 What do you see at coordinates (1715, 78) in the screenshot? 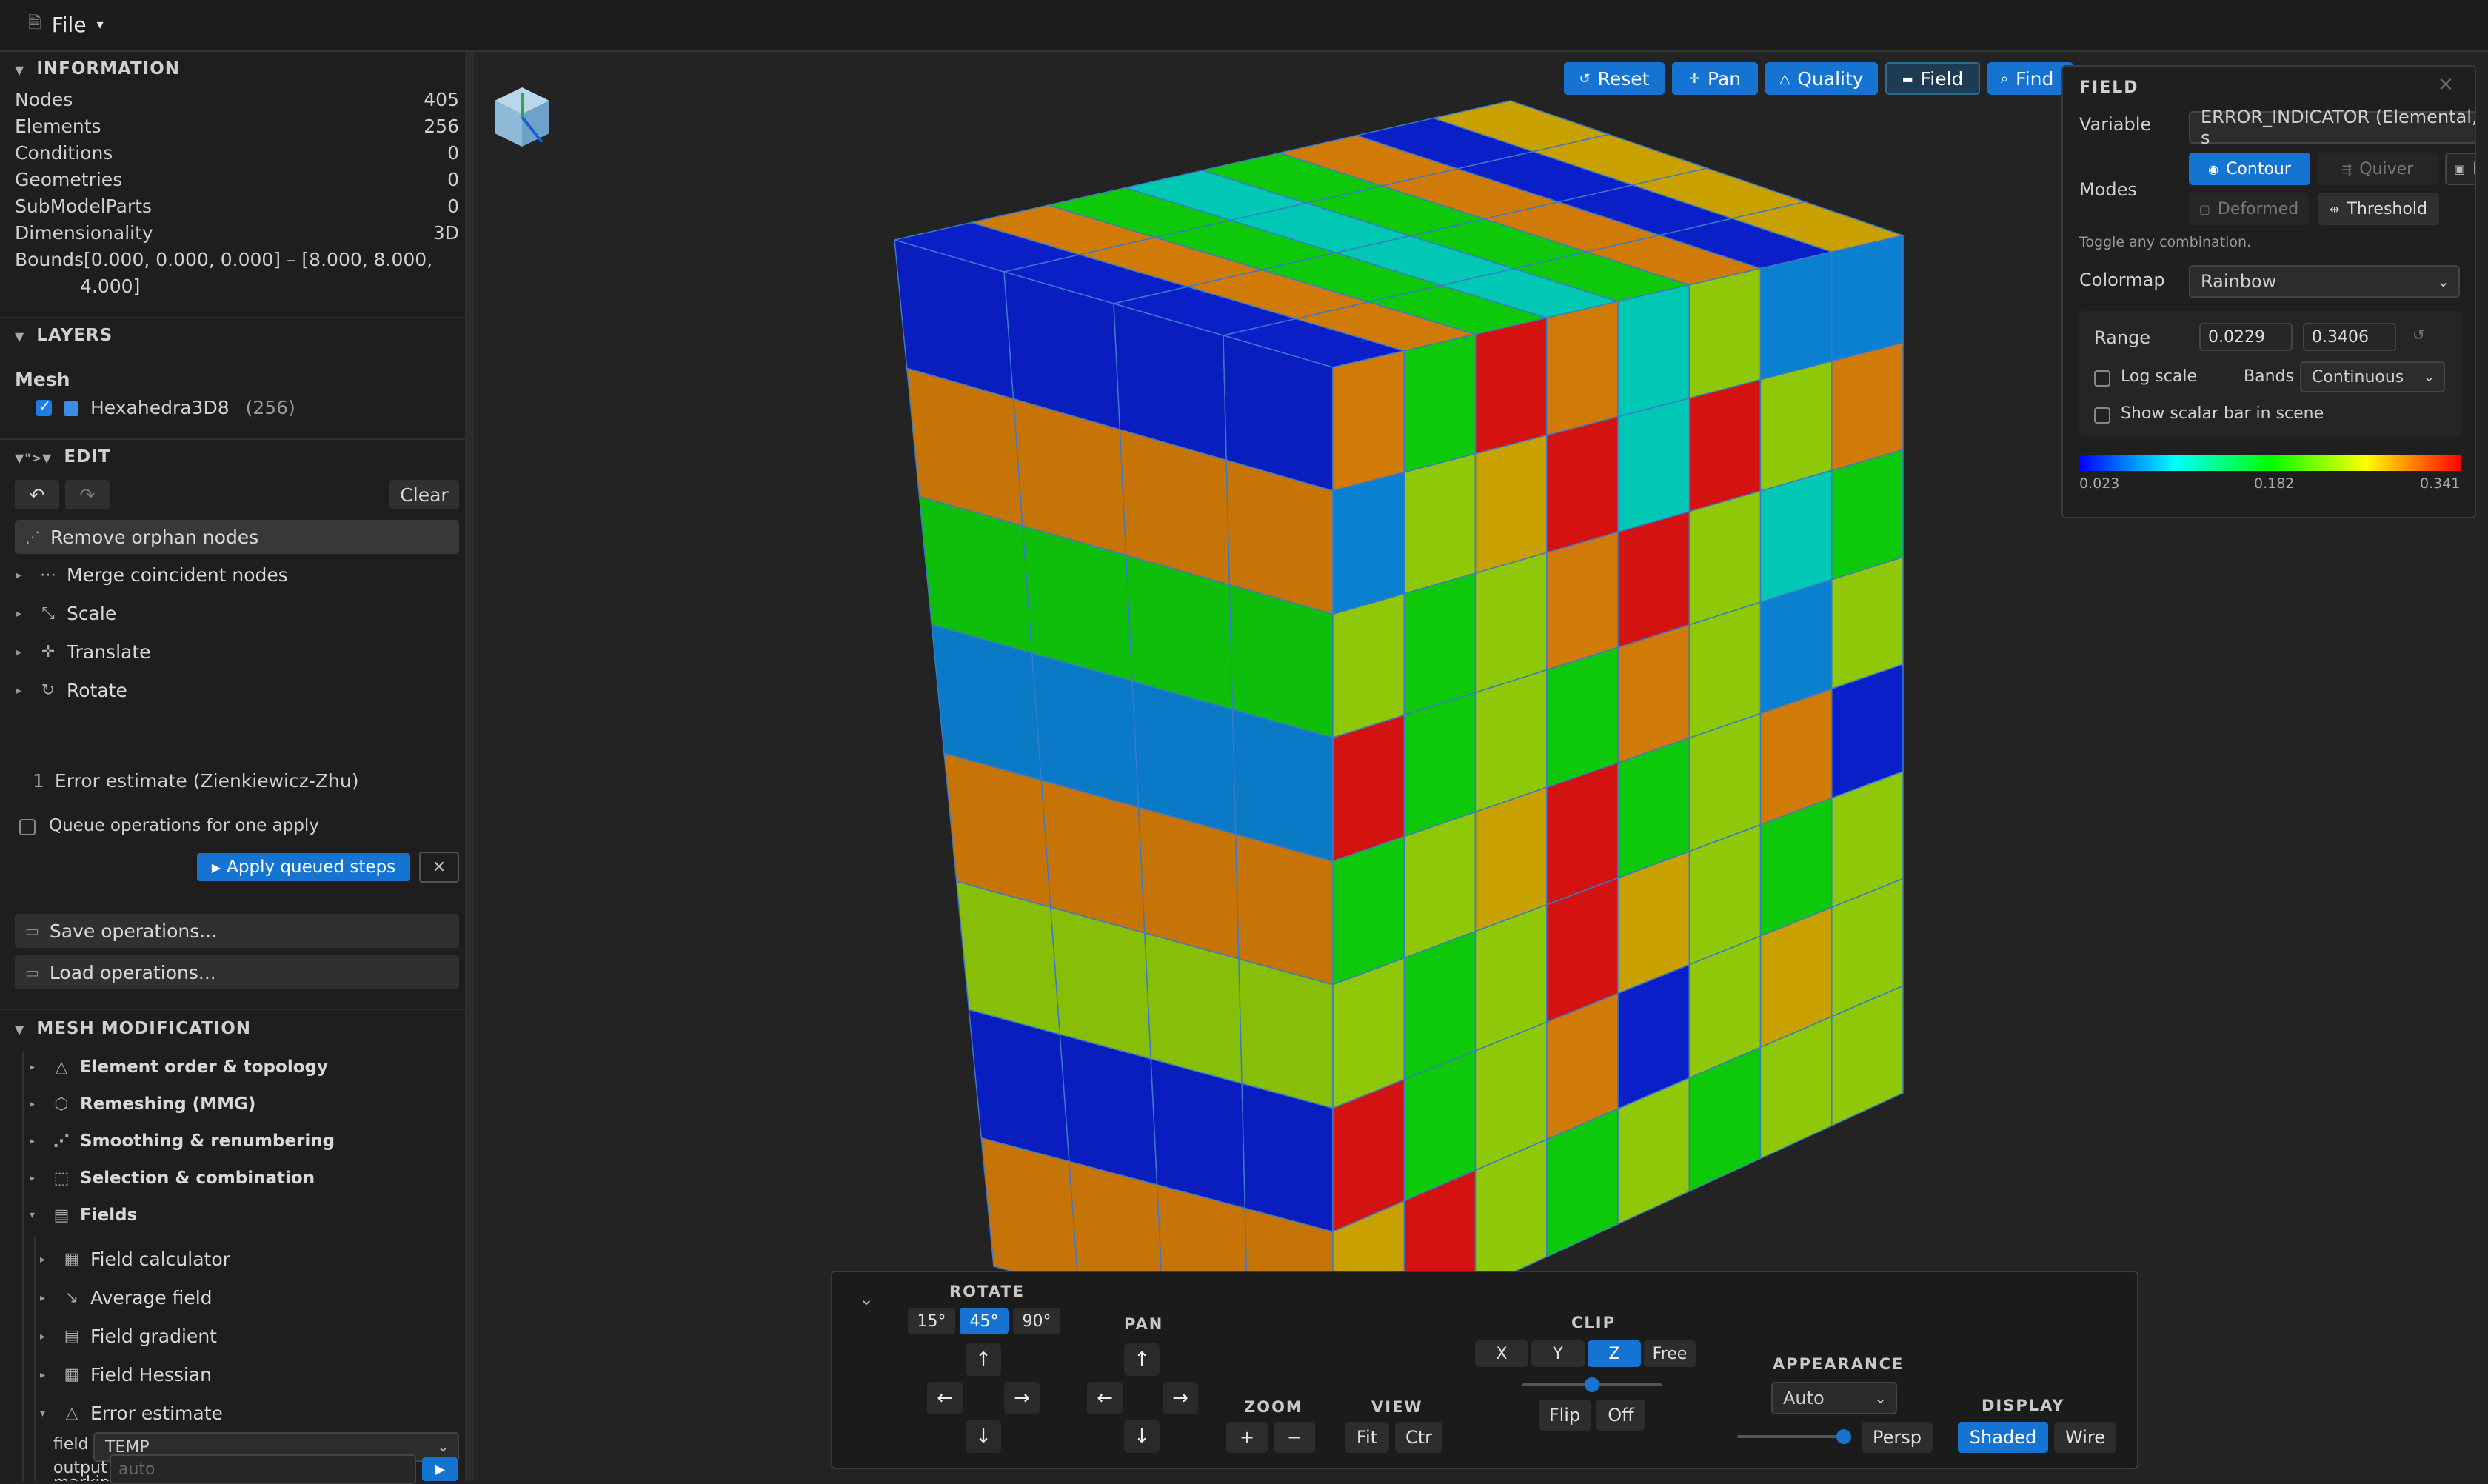
I see `pan-button: ✛ Pan` at bounding box center [1715, 78].